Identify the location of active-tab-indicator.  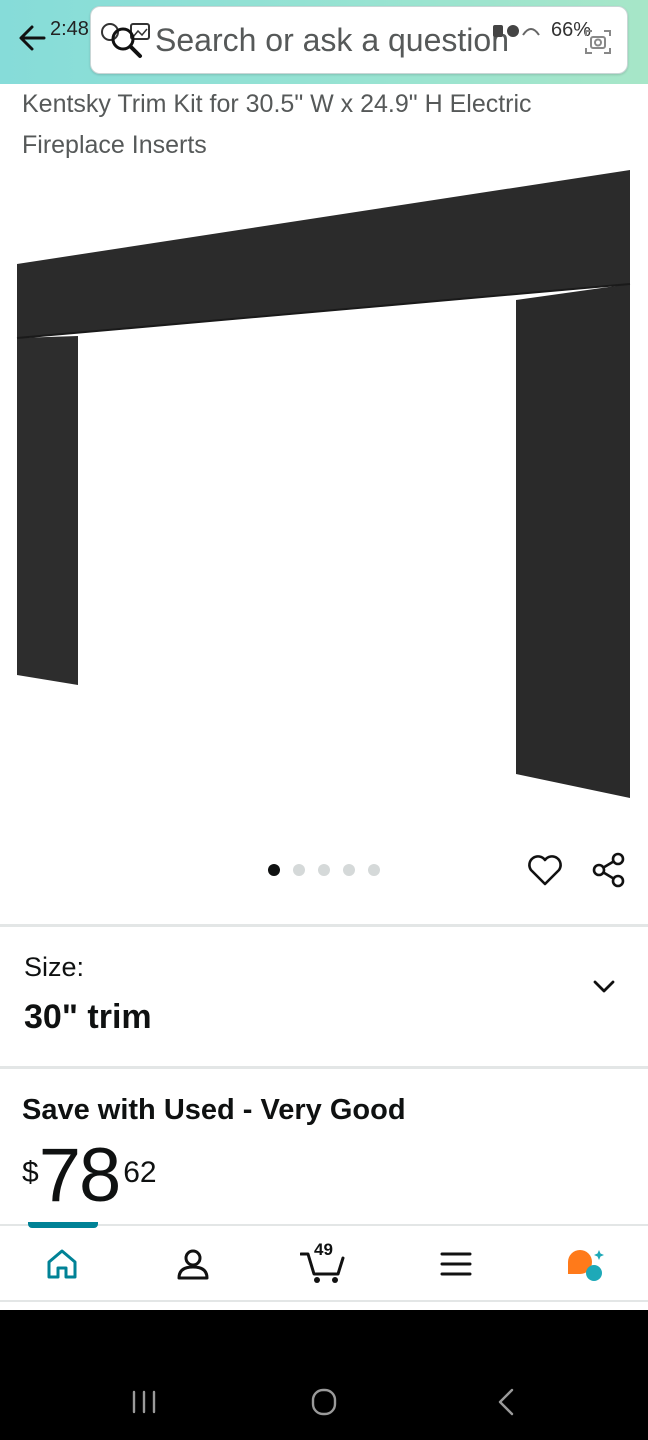
(63, 1225).